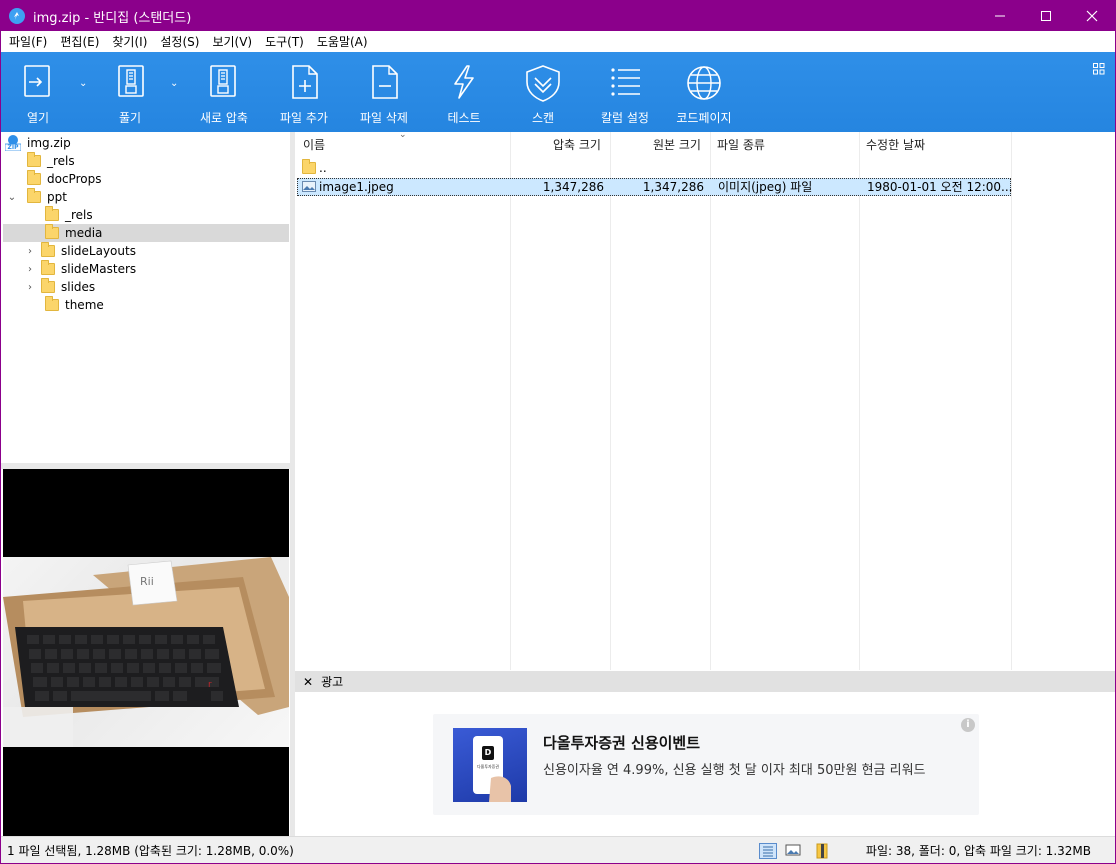 Image resolution: width=1116 pixels, height=864 pixels. Describe the element at coordinates (332, 682) in the screenshot. I see `ad-label: 광고` at that location.